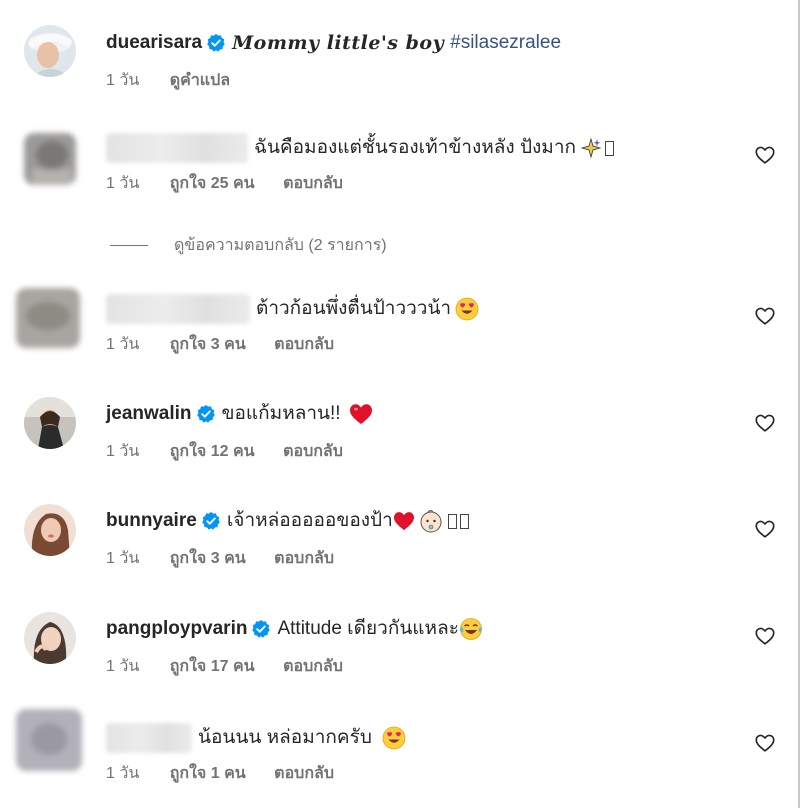  What do you see at coordinates (338, 43) in the screenshot?
I see `caption-text: Mommy little's boy` at bounding box center [338, 43].